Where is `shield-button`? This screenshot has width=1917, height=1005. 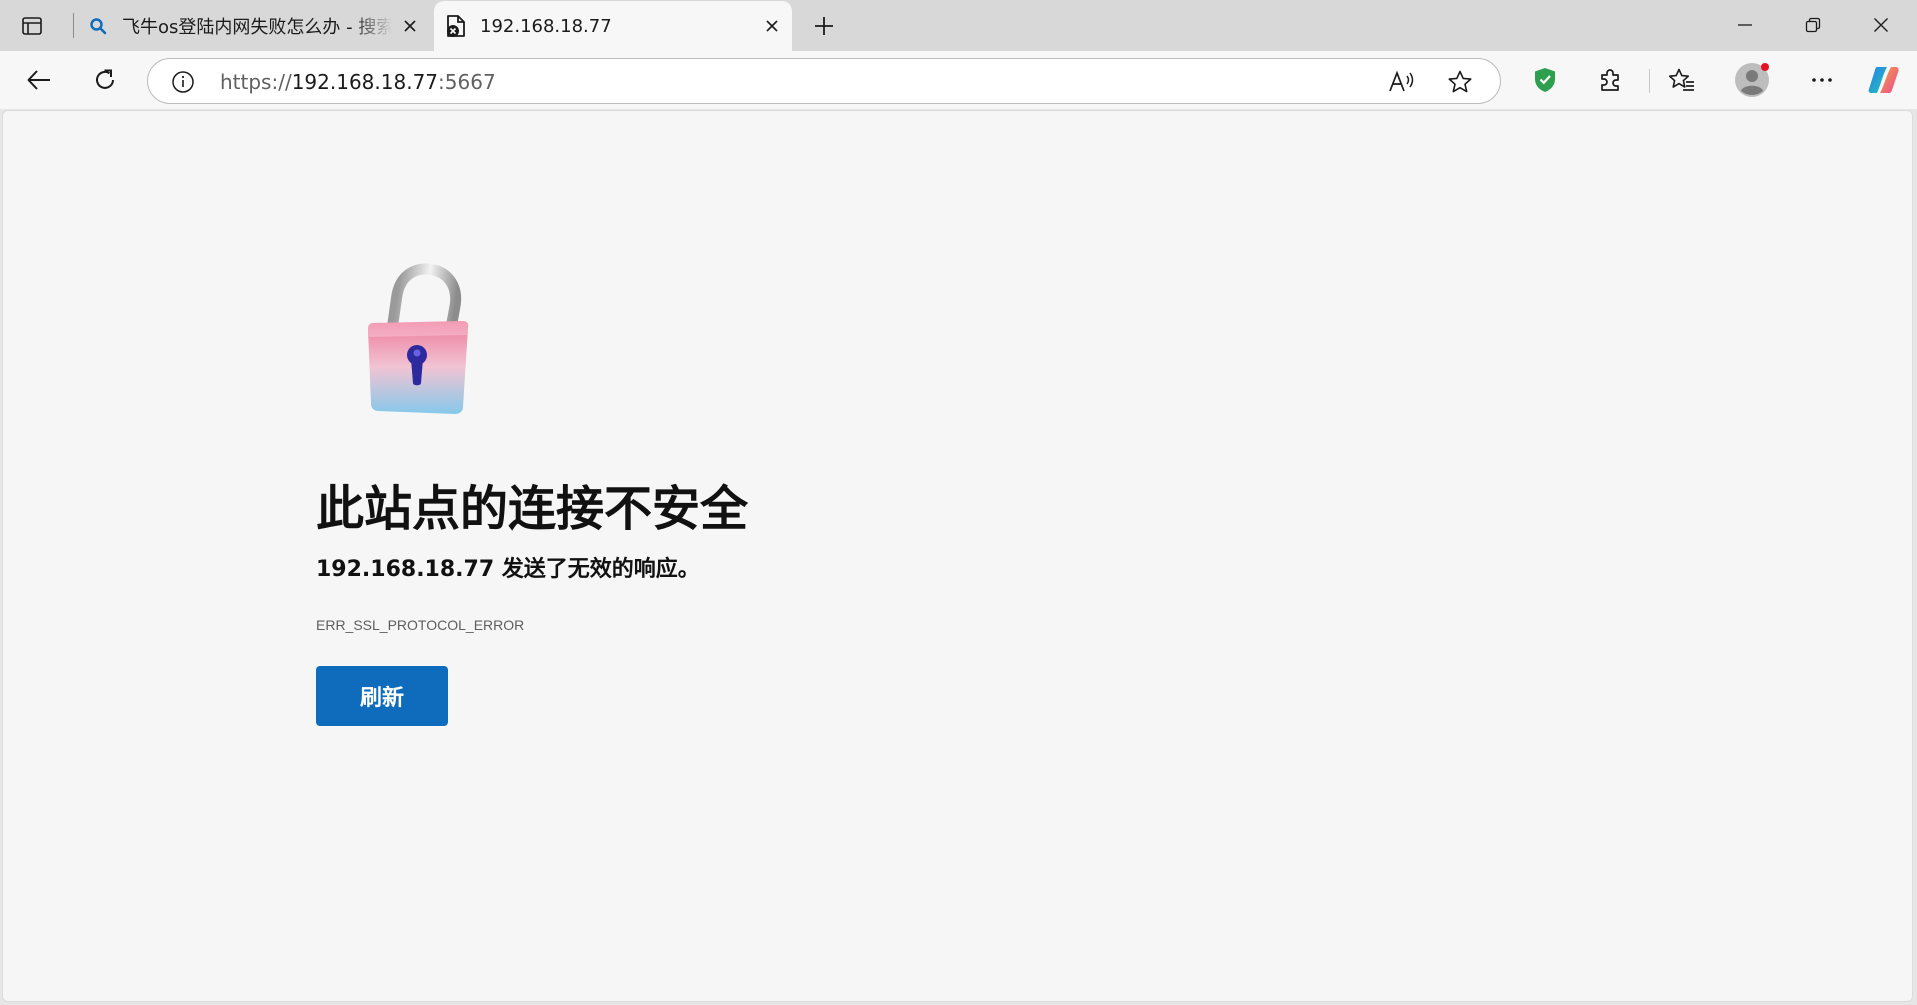
shield-button is located at coordinates (1545, 80).